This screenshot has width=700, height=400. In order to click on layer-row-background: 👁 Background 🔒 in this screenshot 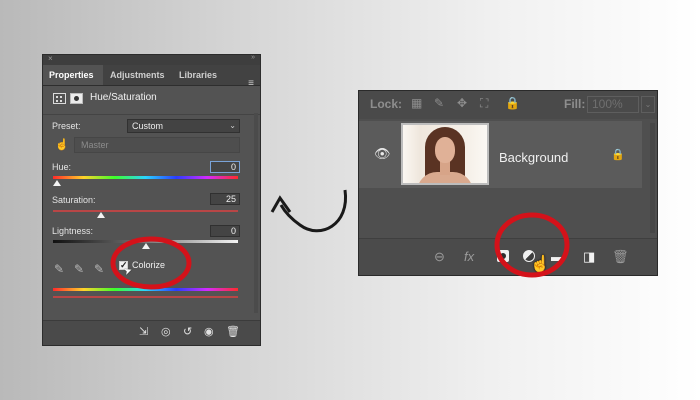, I will do `click(500, 154)`.